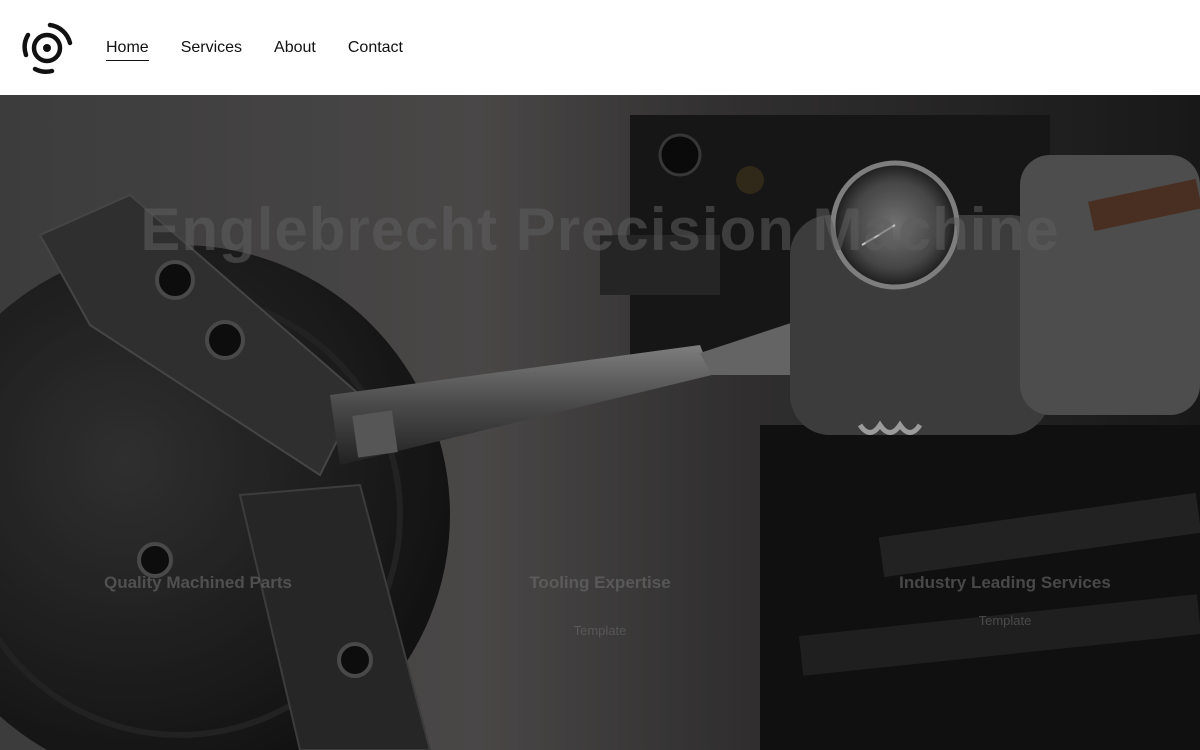 The width and height of the screenshot is (1200, 750). I want to click on logo-icon, so click(47, 48).